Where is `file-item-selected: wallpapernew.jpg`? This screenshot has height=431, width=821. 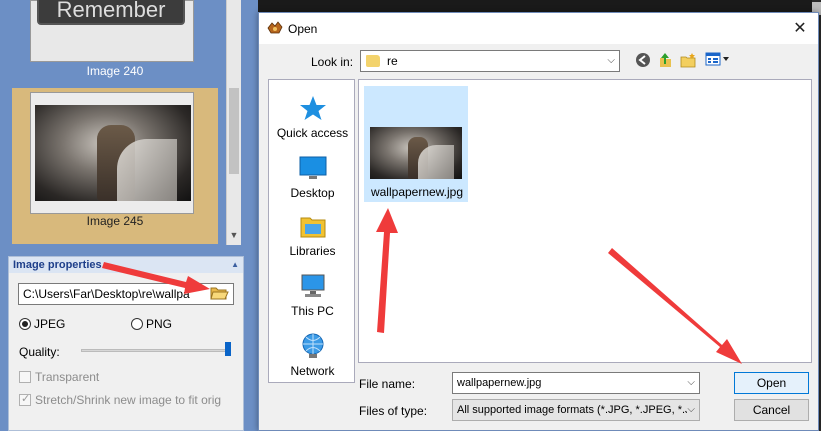 file-item-selected: wallpapernew.jpg is located at coordinates (416, 144).